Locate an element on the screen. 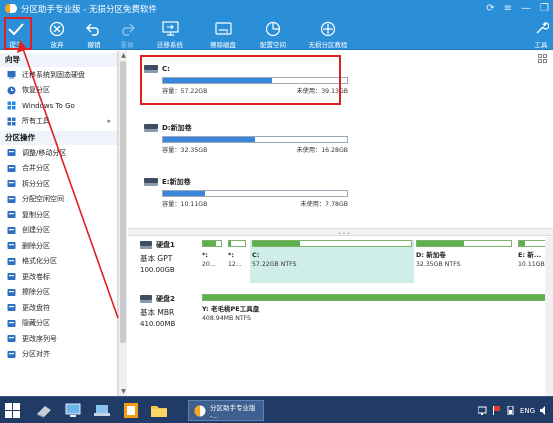 This screenshot has height=423, width=553. sidebar-scrollbar: ▲ ▼ is located at coordinates (122, 223).